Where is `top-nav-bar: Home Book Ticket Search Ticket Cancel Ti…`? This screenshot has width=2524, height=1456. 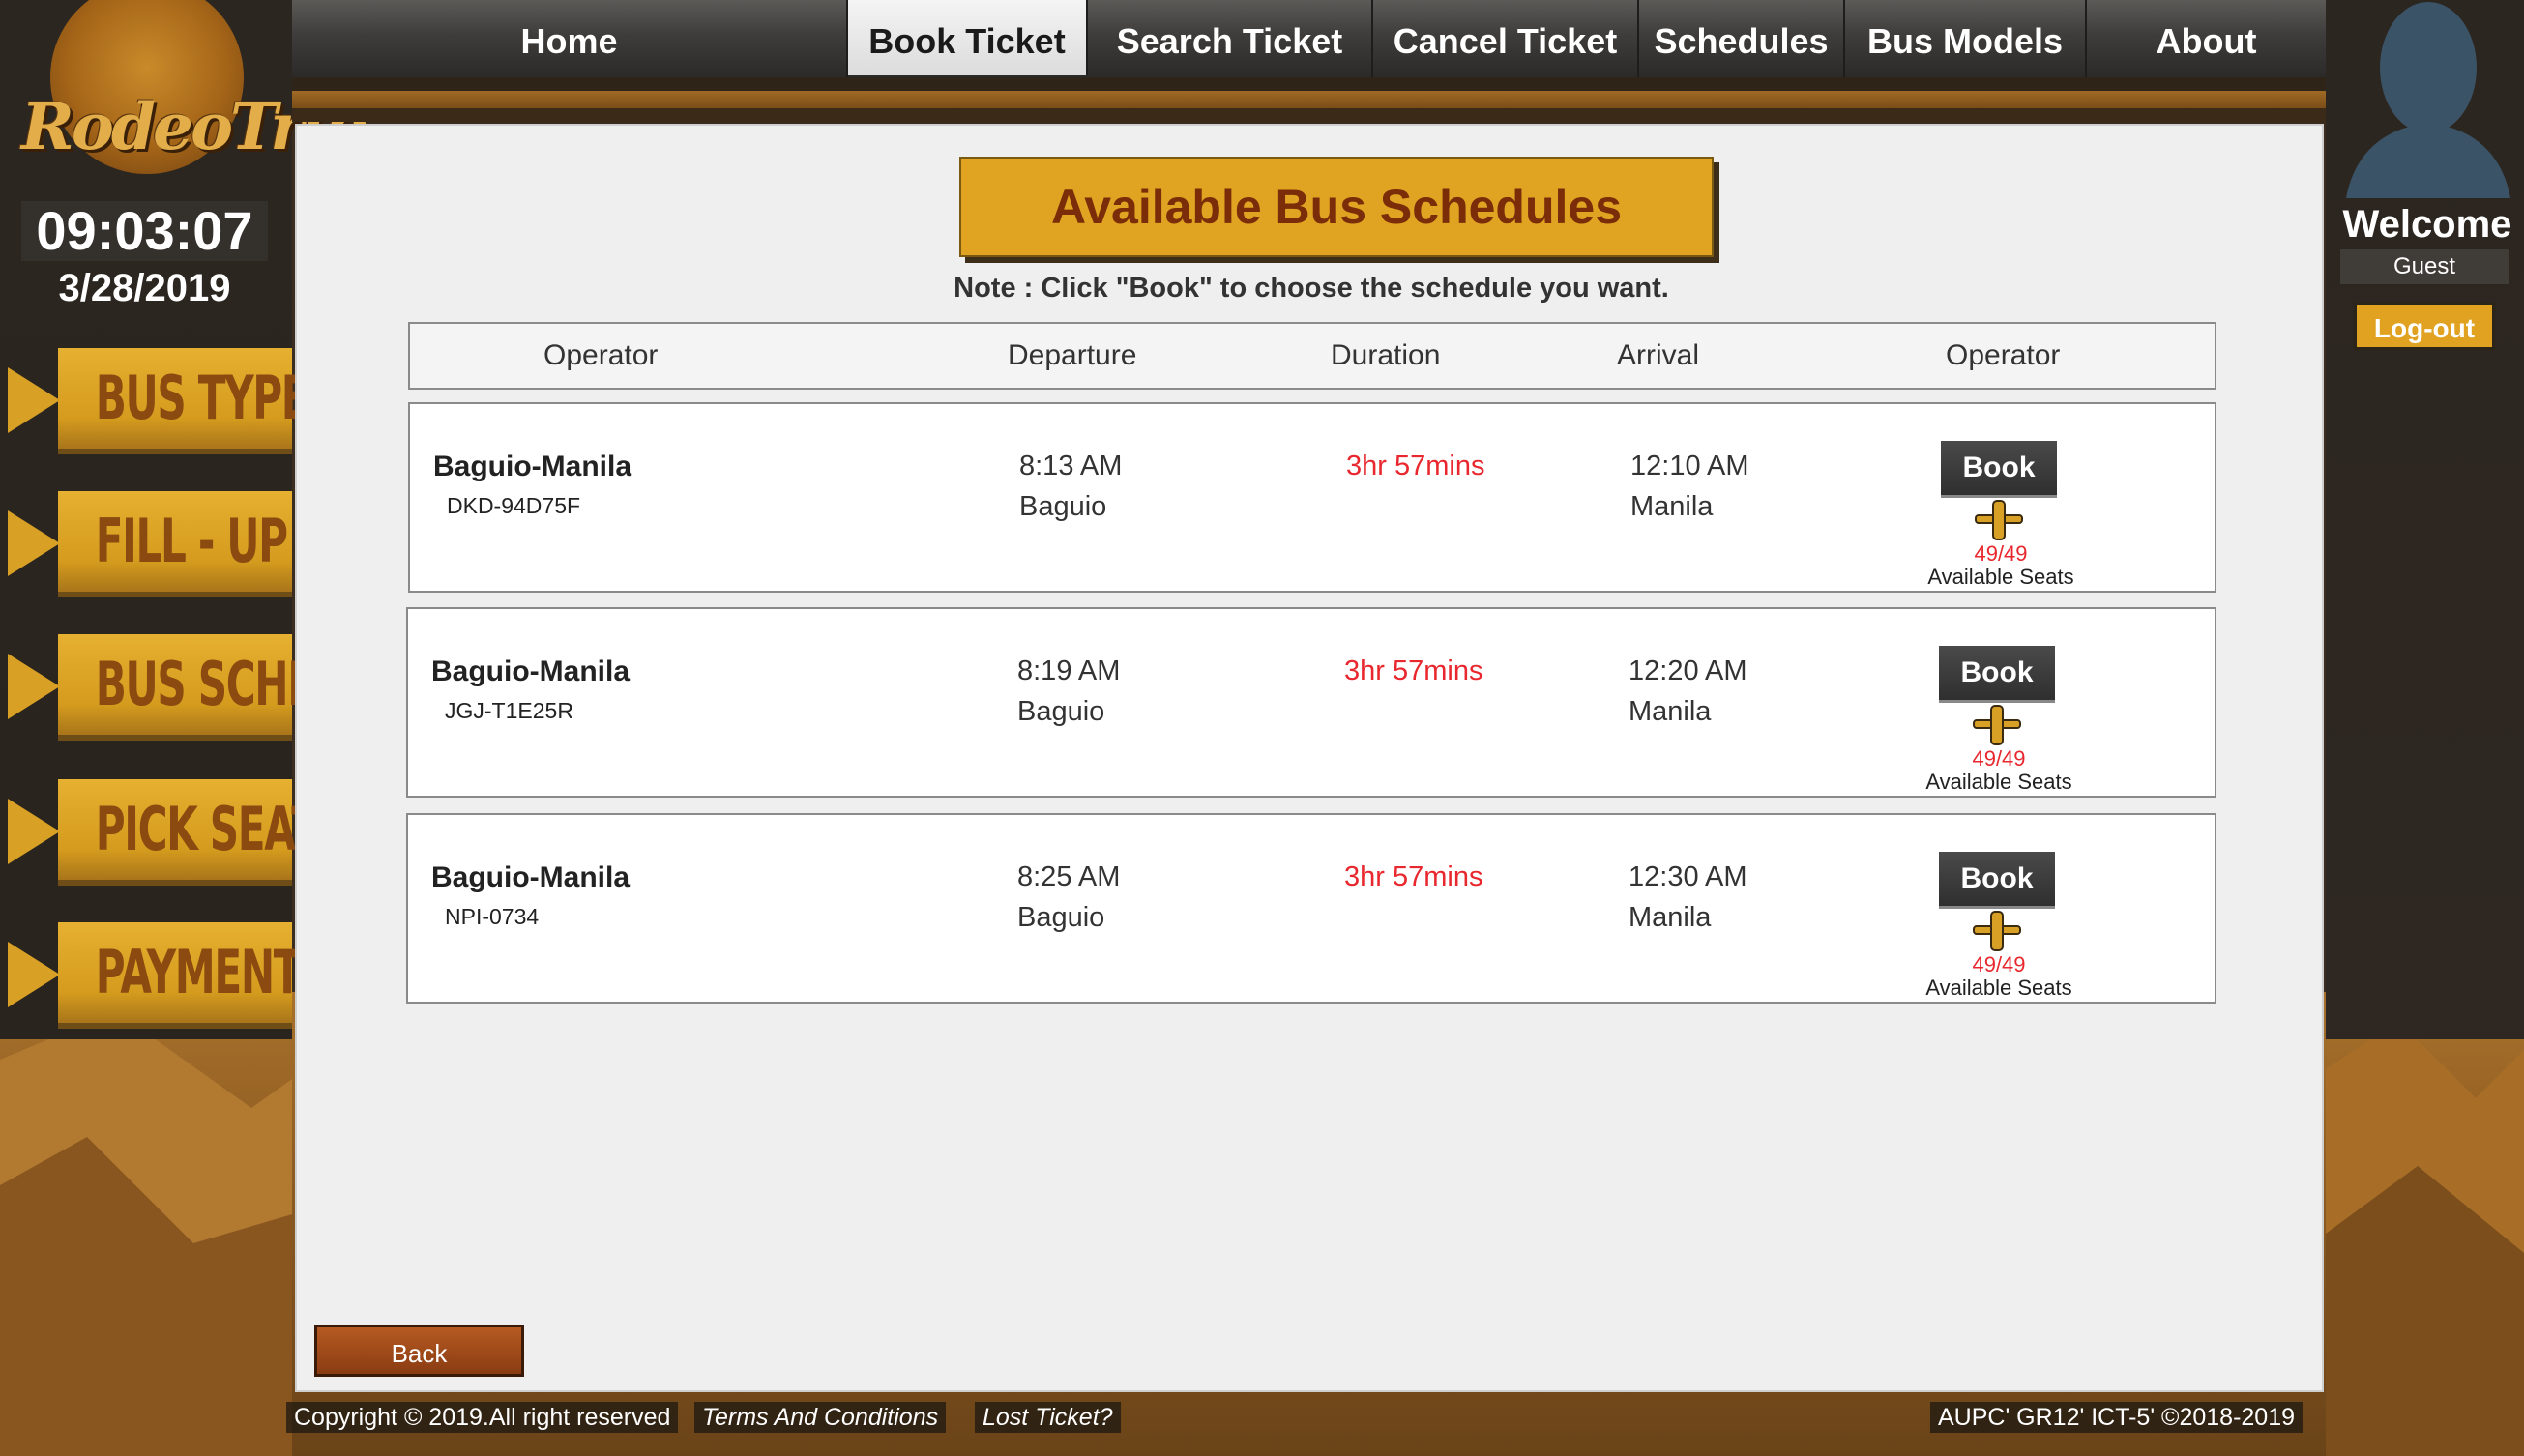
top-nav-bar: Home Book Ticket Search Ticket Cancel Ti… is located at coordinates (1309, 38).